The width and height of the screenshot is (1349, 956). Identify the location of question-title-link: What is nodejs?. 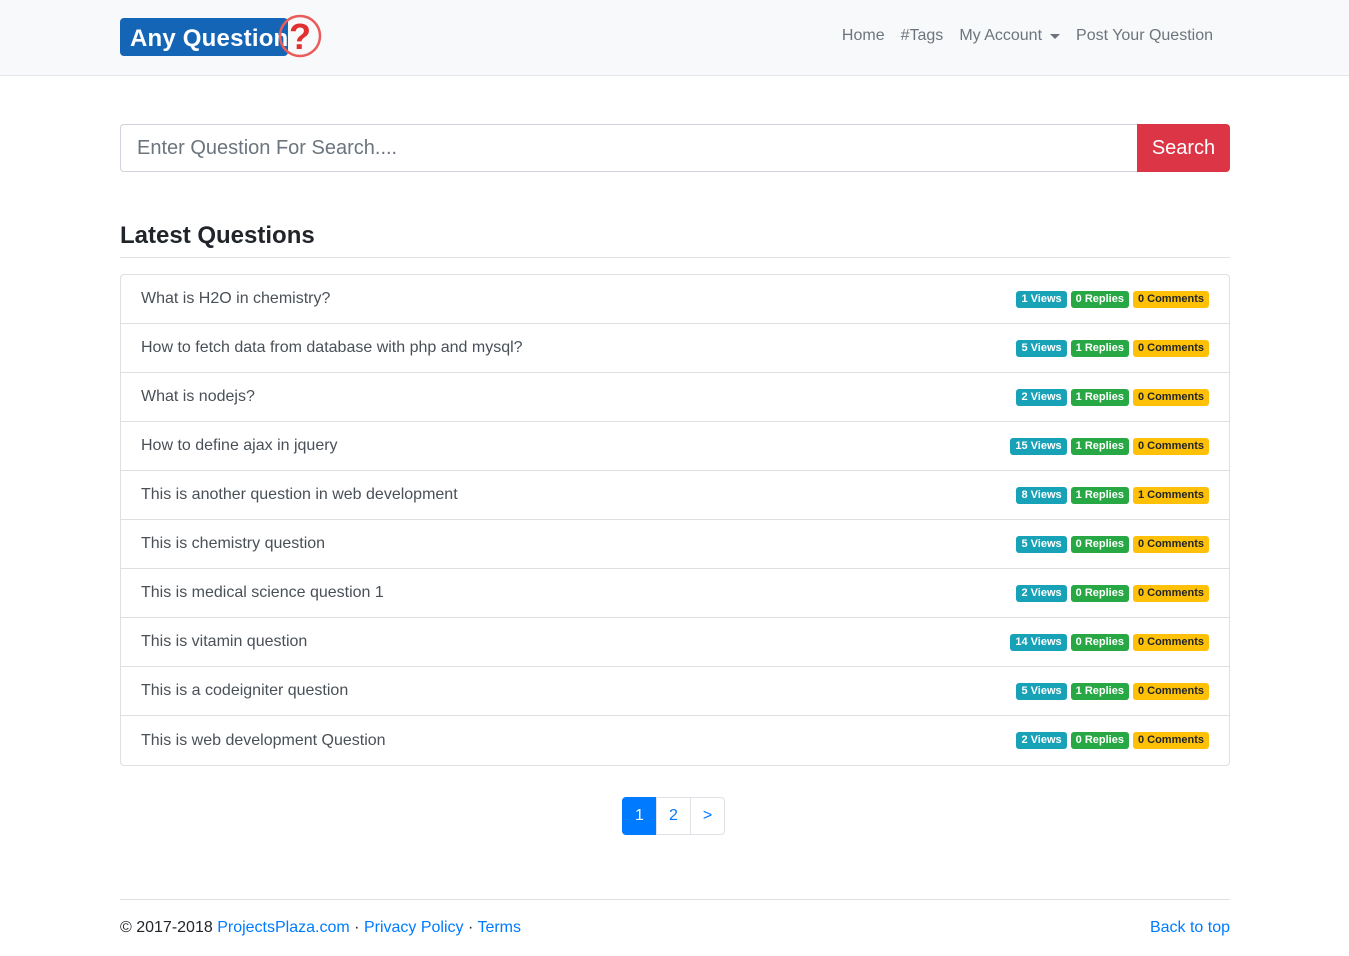
(198, 397).